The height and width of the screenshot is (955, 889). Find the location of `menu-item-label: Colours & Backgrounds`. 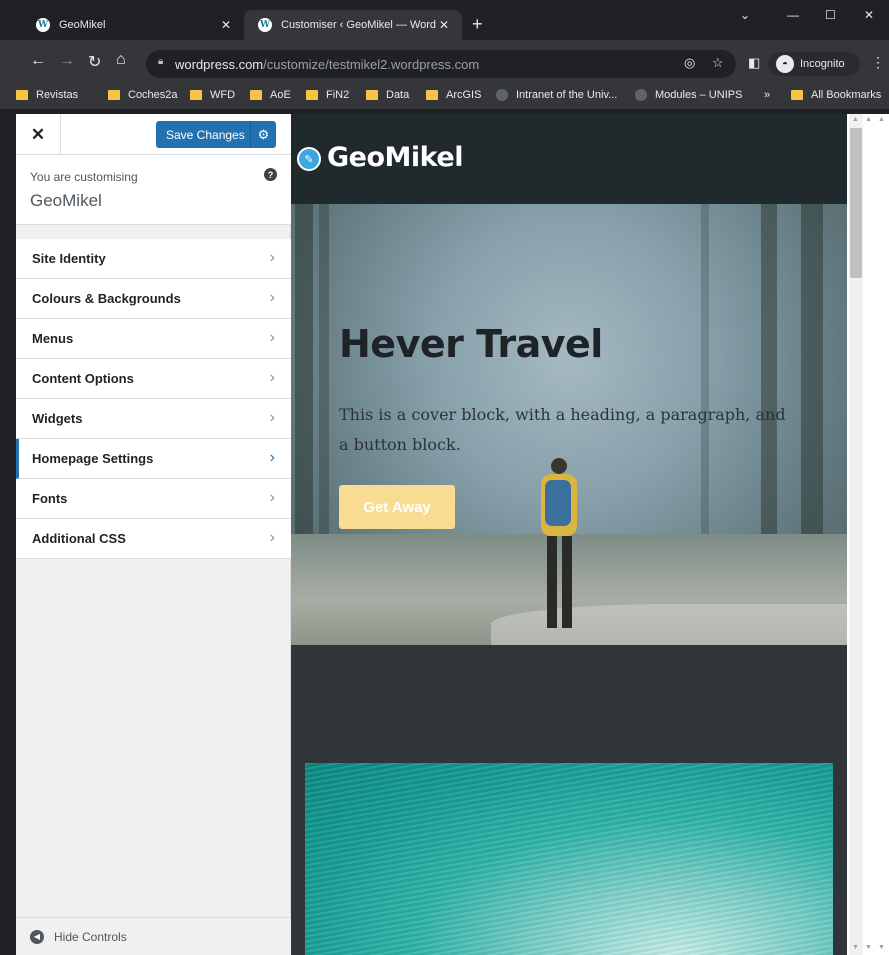

menu-item-label: Colours & Backgrounds is located at coordinates (106, 298).